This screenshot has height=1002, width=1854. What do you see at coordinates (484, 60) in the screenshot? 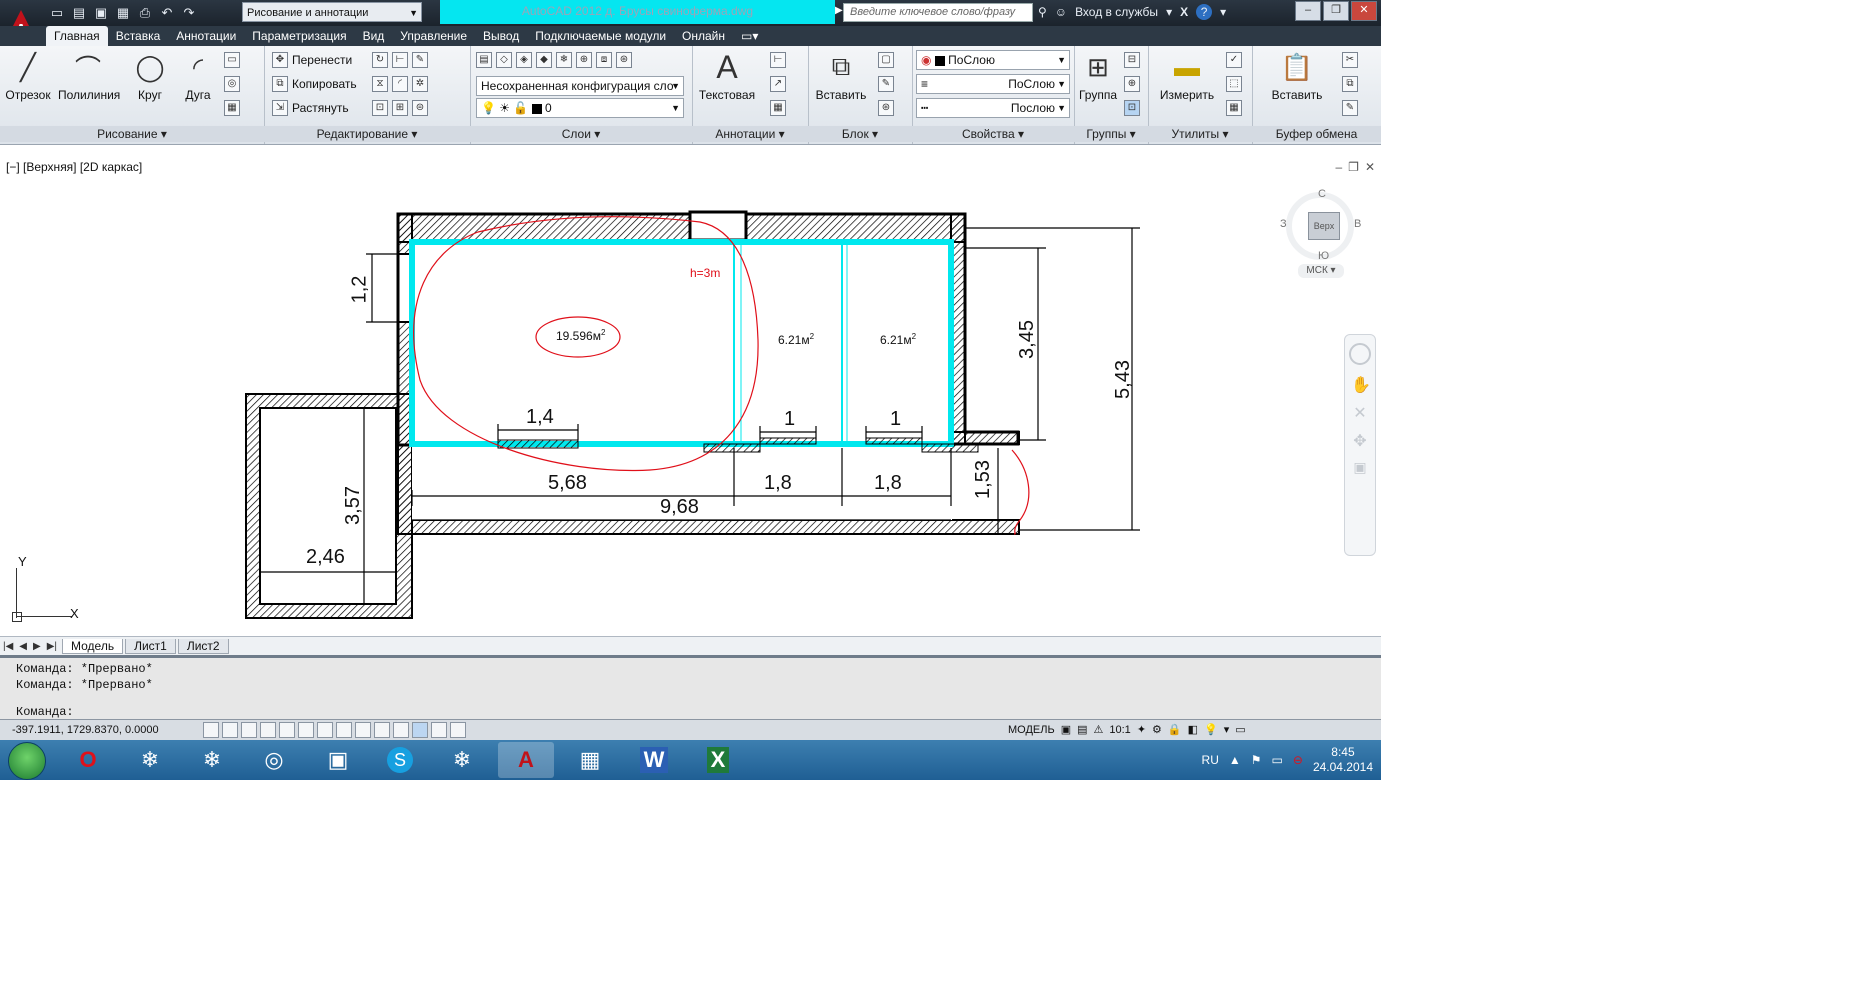
I see `layer-properties-icon: ▤` at bounding box center [484, 60].